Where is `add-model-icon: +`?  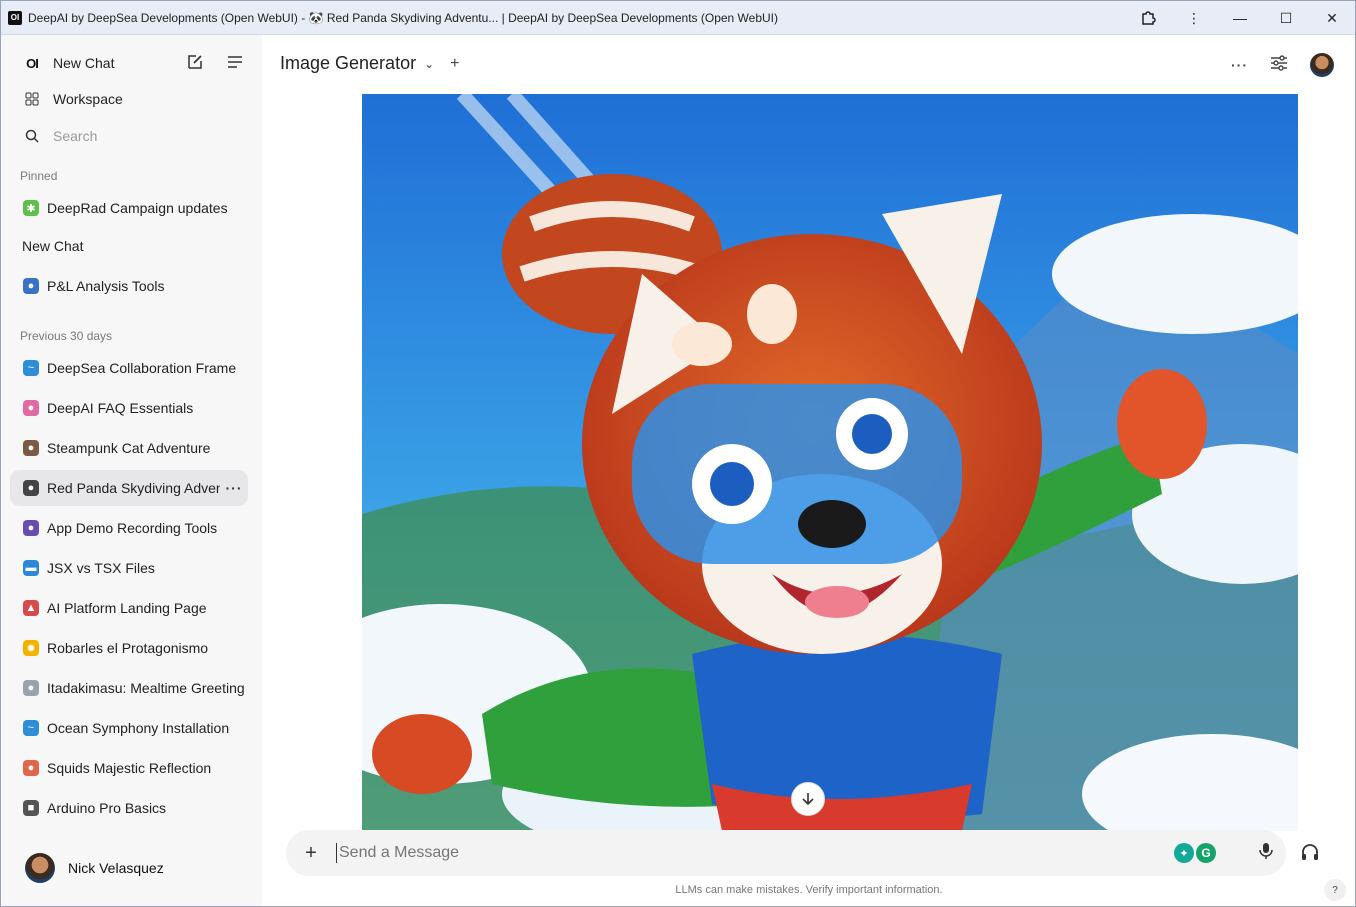
add-model-icon: + is located at coordinates (454, 64).